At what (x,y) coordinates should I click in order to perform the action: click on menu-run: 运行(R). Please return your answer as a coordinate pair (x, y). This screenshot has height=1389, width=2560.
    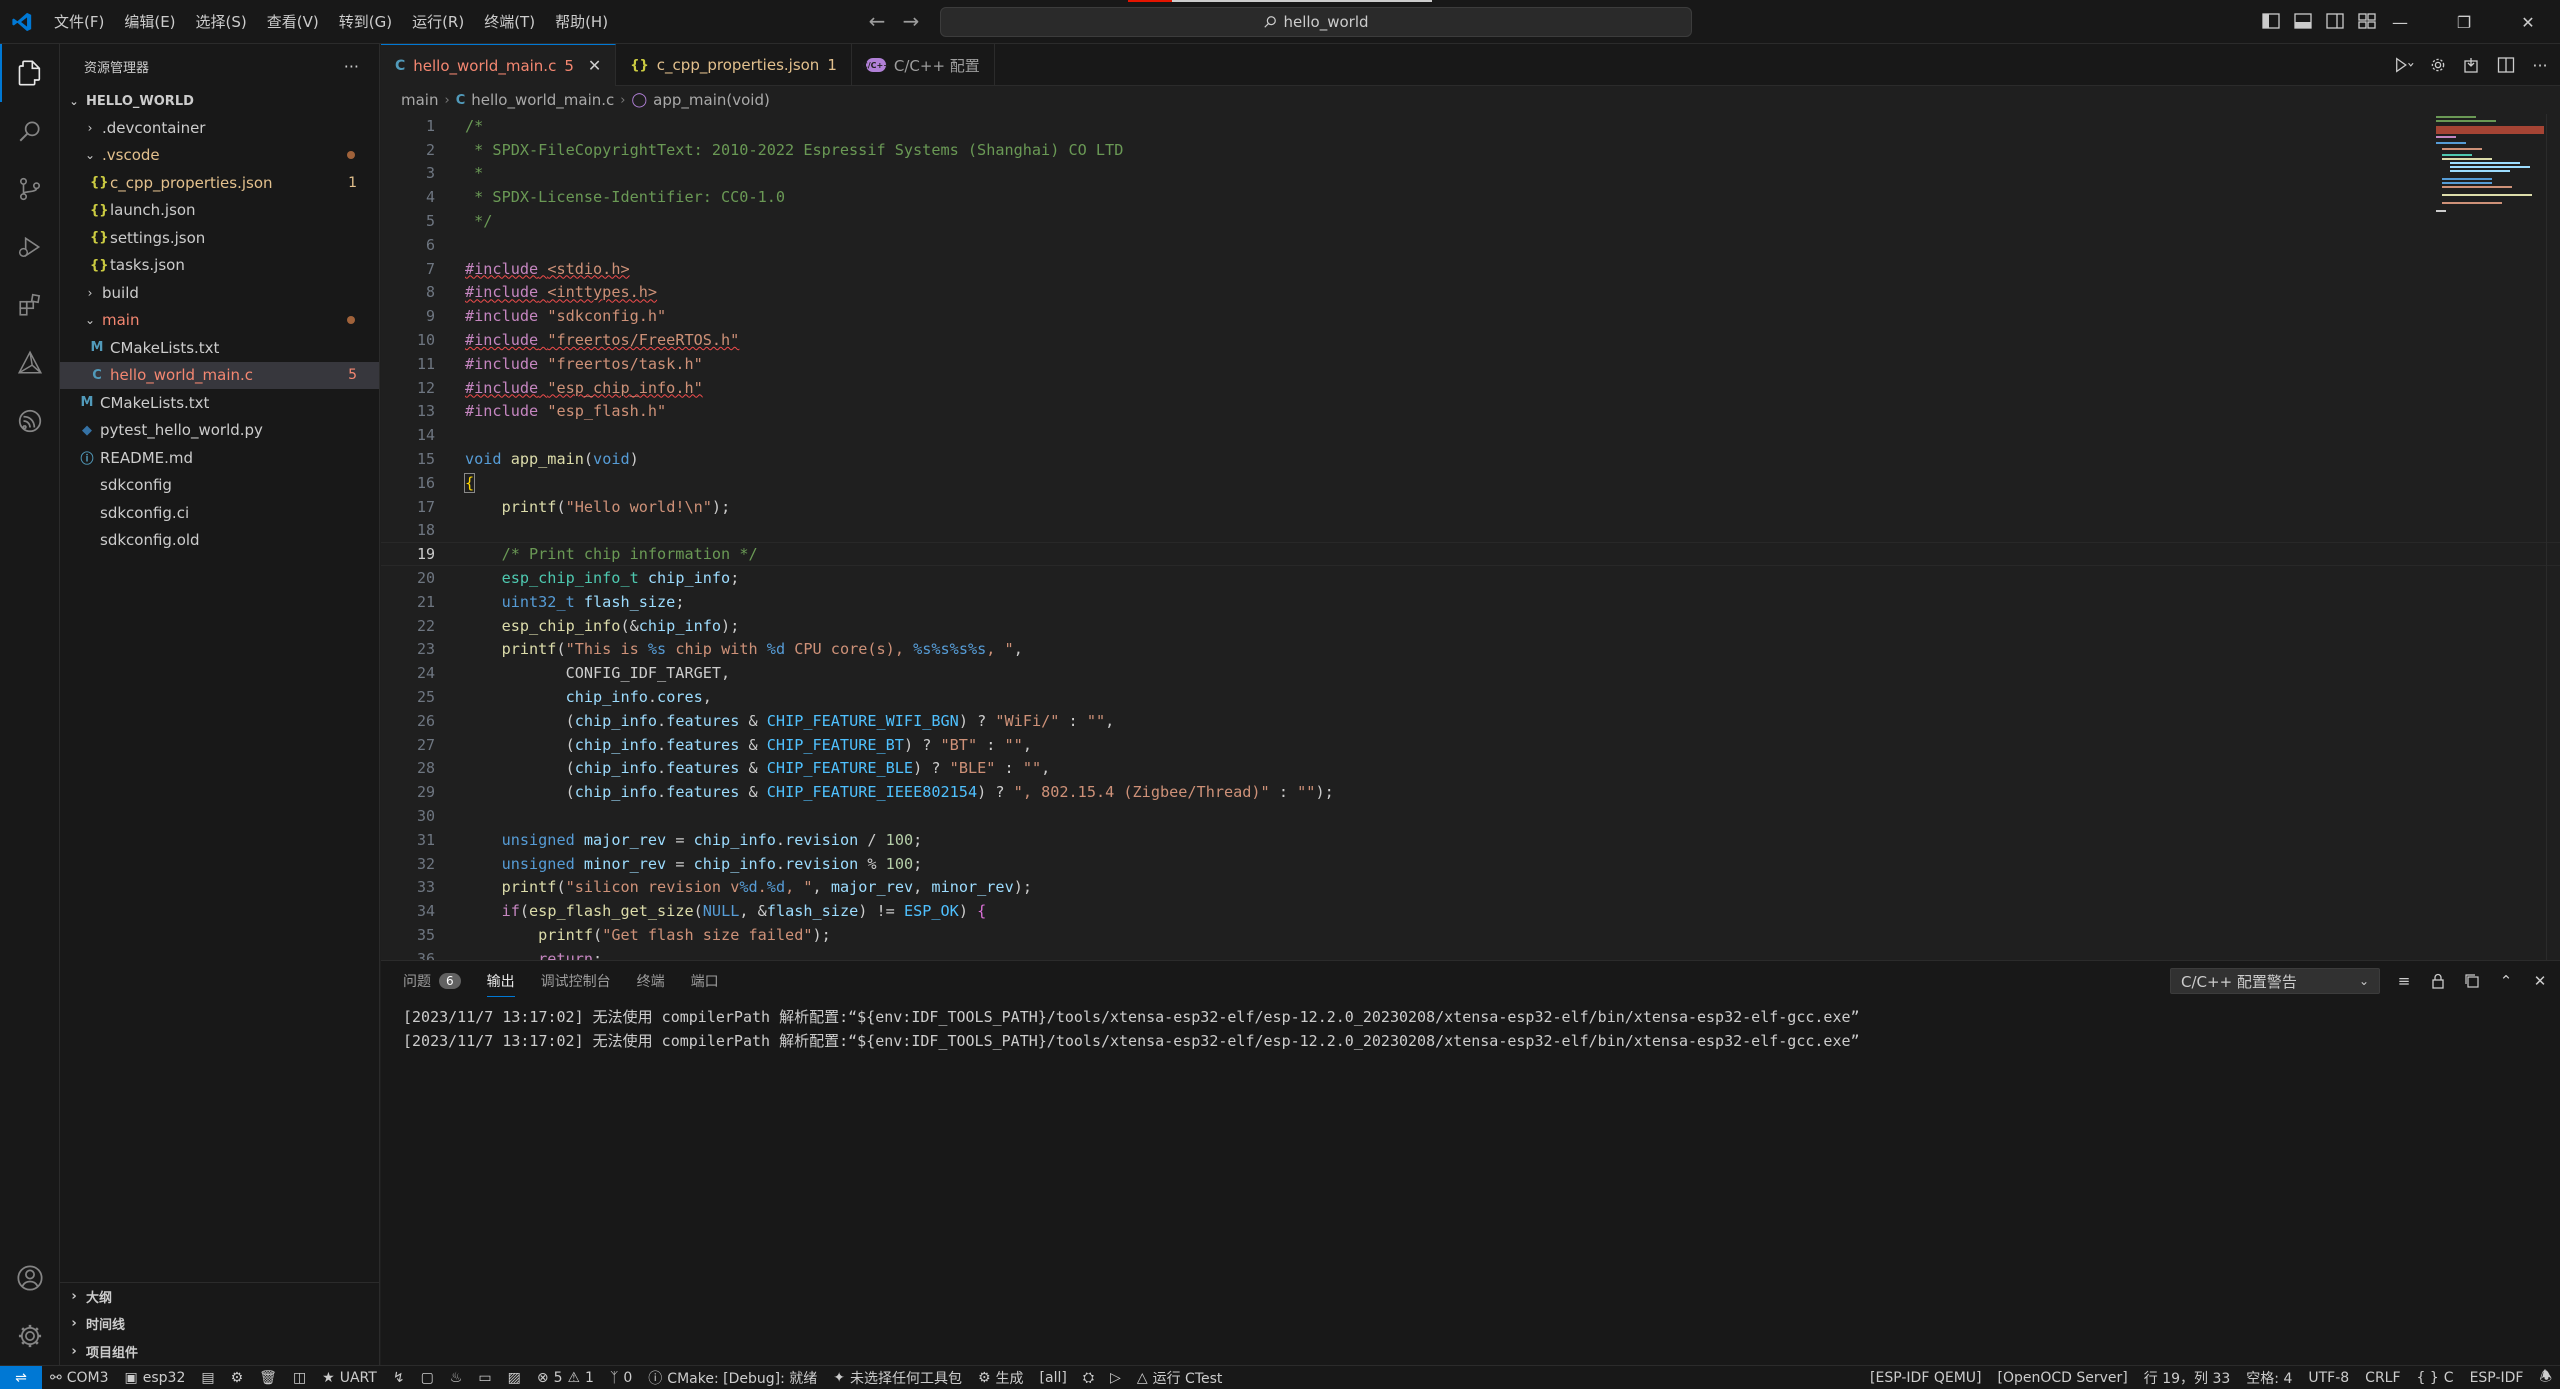
    Looking at the image, I should click on (438, 22).